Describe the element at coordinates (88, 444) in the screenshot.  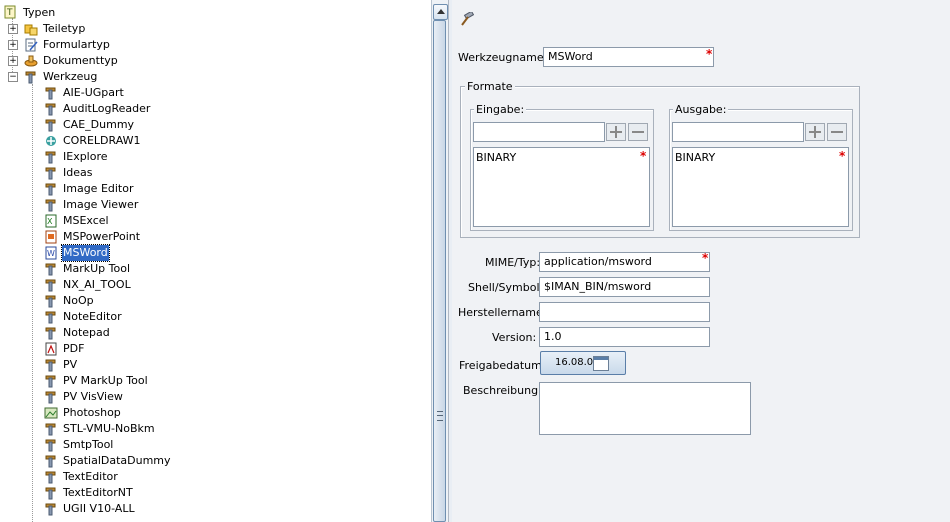
I see `tree-item-label: SmtpTool` at that location.